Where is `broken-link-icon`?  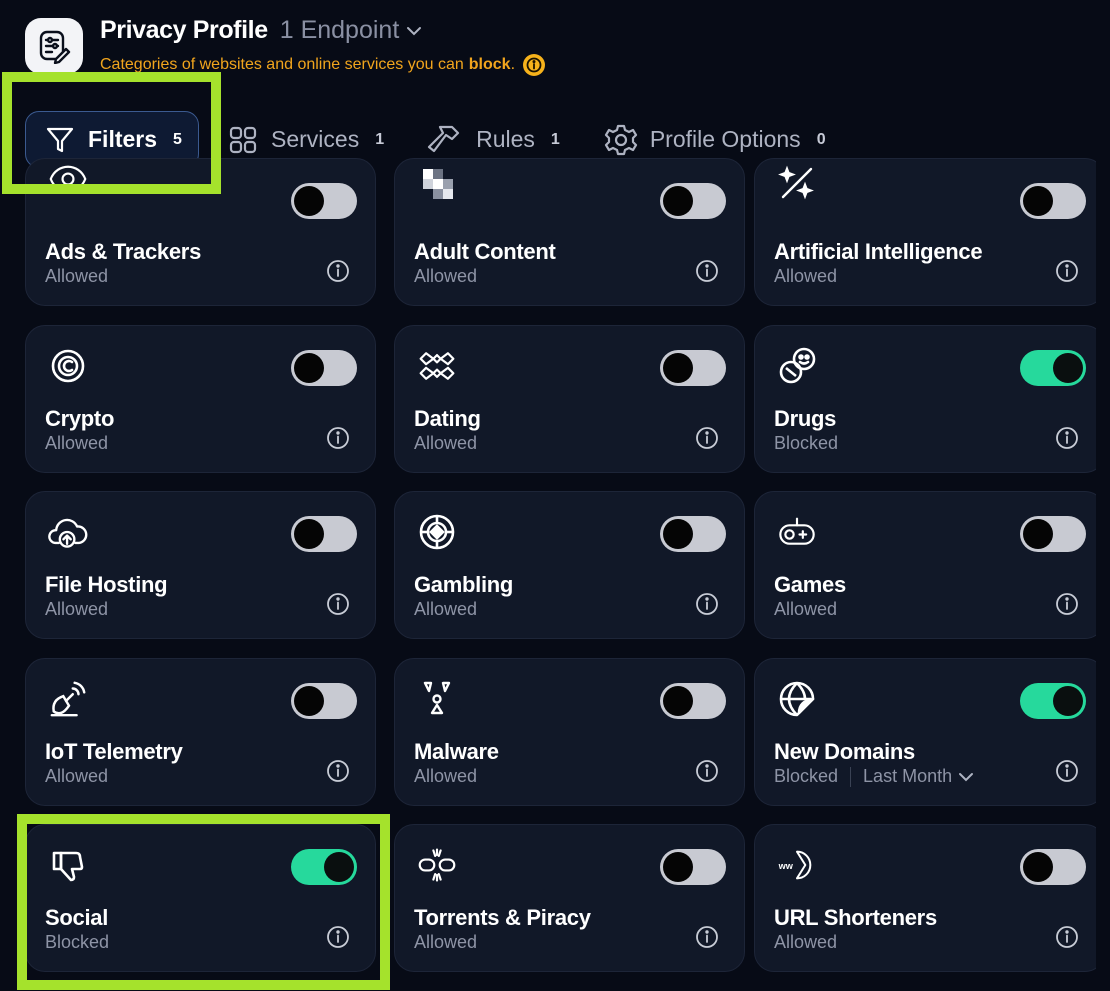
broken-link-icon is located at coordinates (437, 865).